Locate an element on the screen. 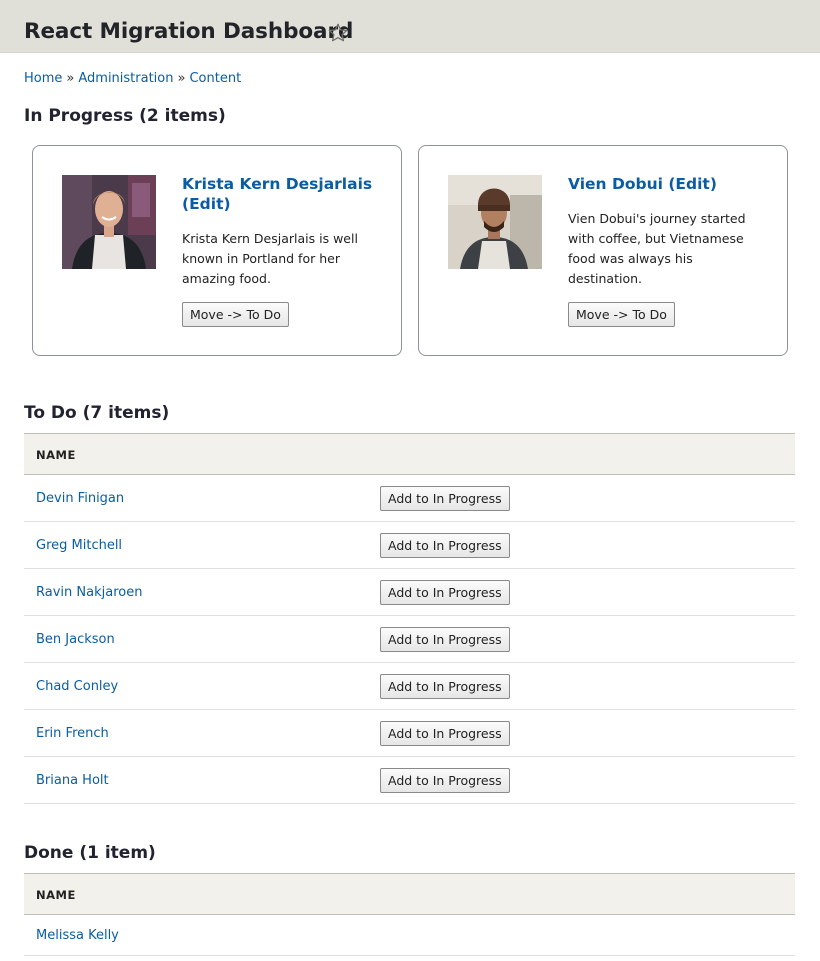 The height and width of the screenshot is (961, 820). star-icon is located at coordinates (338, 33).